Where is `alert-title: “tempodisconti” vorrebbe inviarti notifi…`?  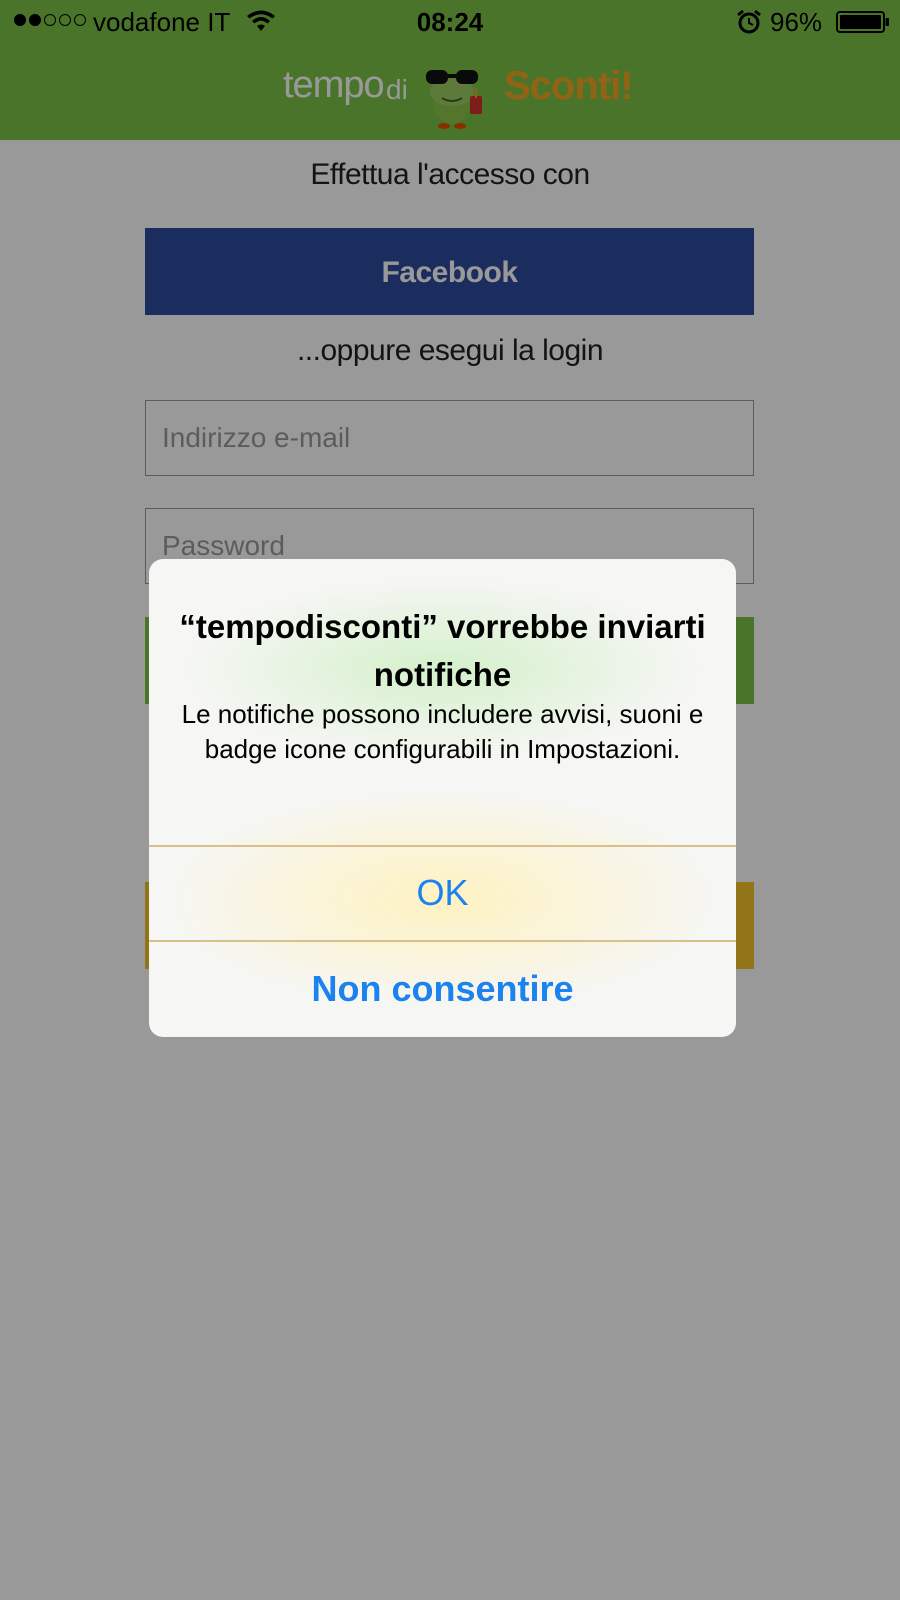 alert-title: “tempodisconti” vorrebbe inviarti notifi… is located at coordinates (442, 650).